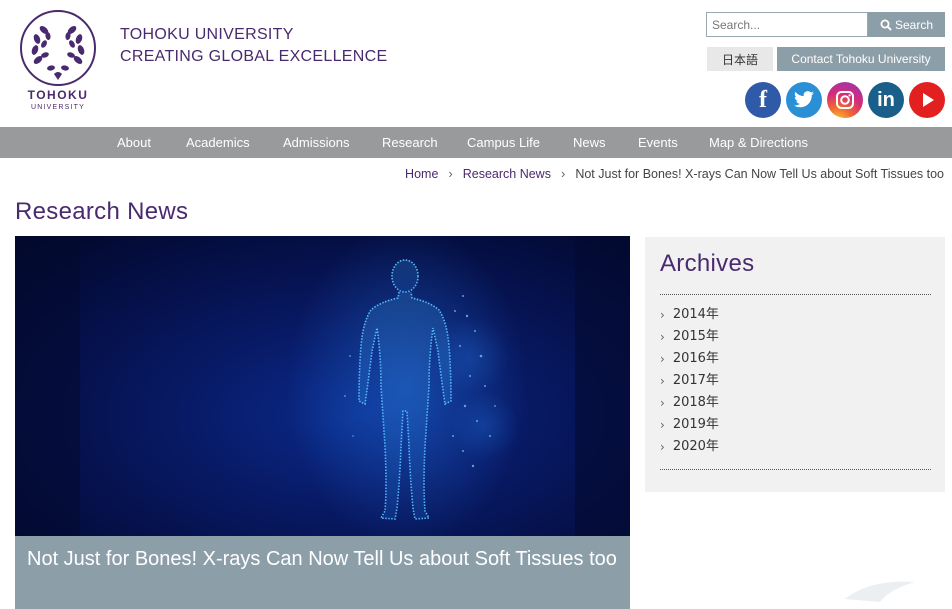  What do you see at coordinates (218, 142) in the screenshot?
I see `nav-item-academics: Academics` at bounding box center [218, 142].